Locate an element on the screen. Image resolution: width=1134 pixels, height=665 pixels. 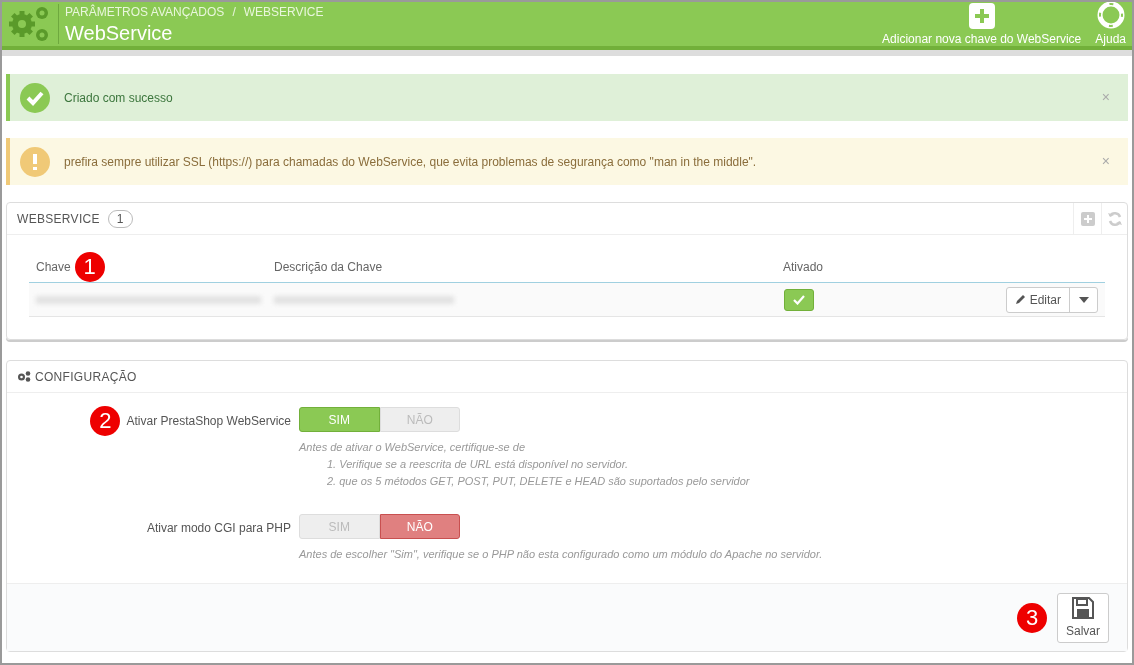
gears-icon is located at coordinates (24, 376).